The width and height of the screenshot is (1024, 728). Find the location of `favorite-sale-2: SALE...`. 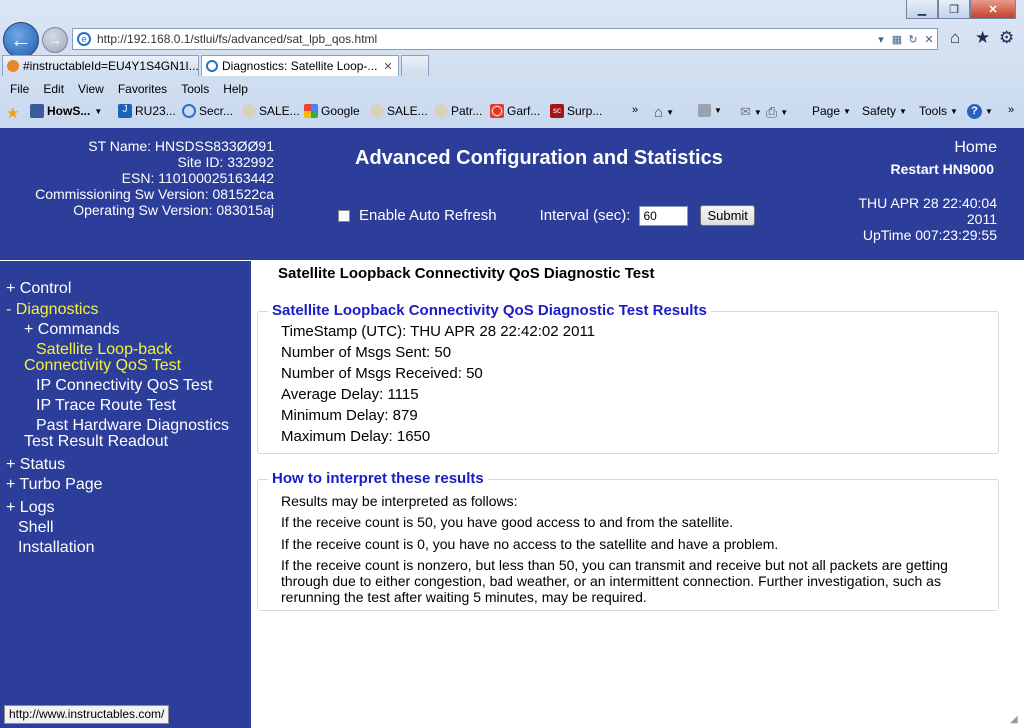

favorite-sale-2: SALE... is located at coordinates (399, 111).